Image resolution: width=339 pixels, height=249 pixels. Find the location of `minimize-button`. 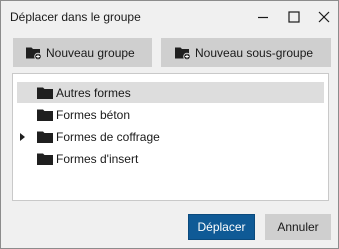

minimize-button is located at coordinates (263, 17).